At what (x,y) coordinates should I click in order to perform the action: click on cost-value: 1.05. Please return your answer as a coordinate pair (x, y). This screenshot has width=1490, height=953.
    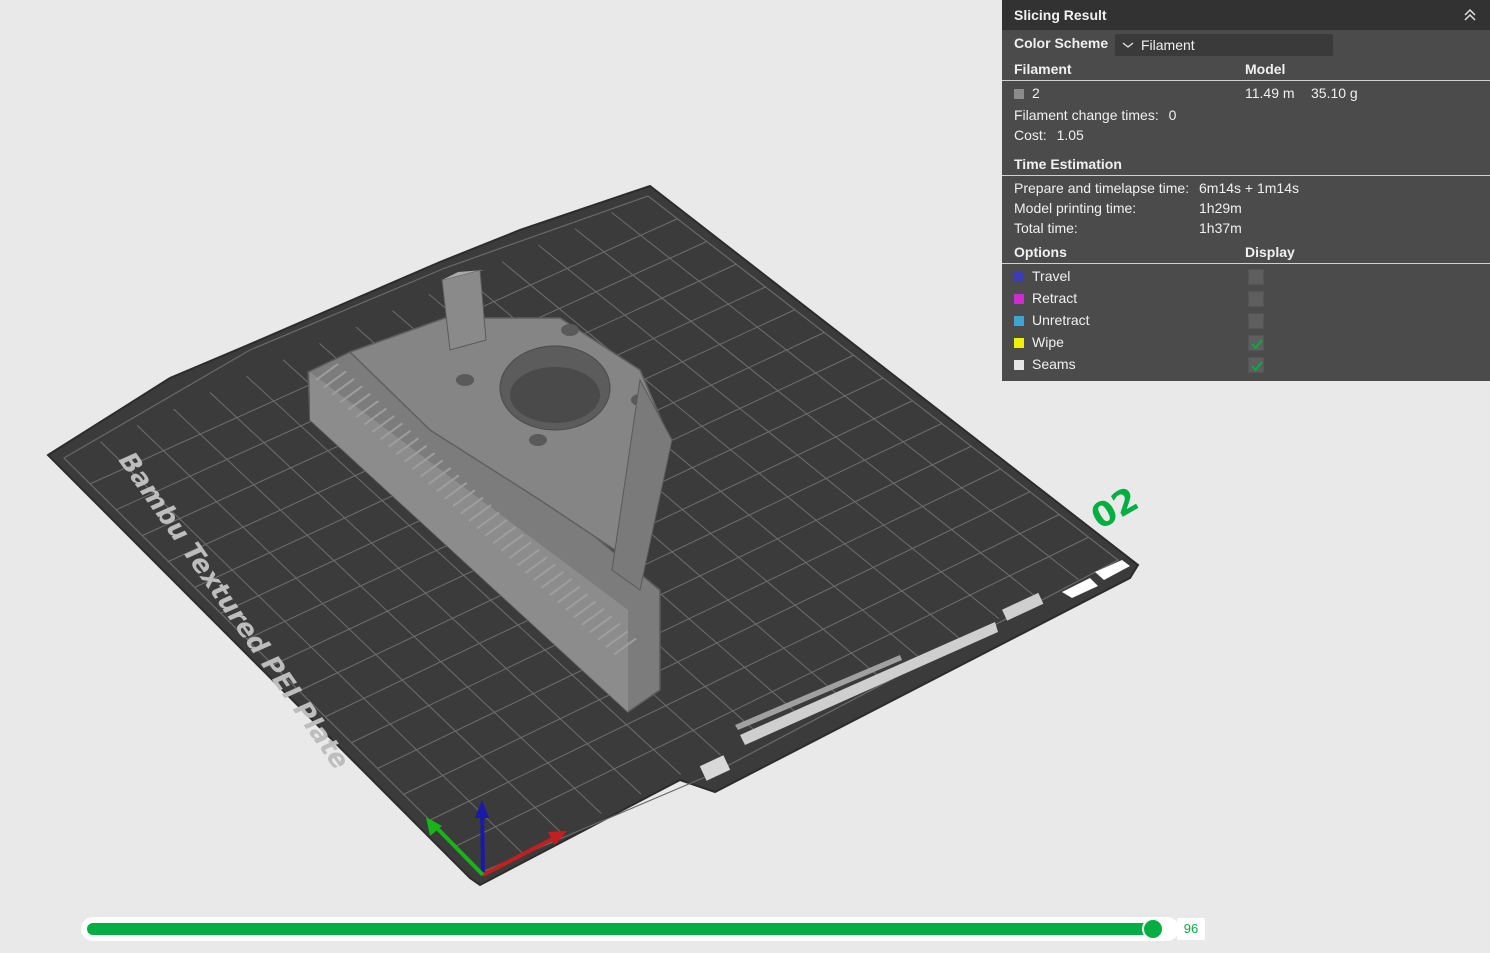
    Looking at the image, I should click on (1070, 135).